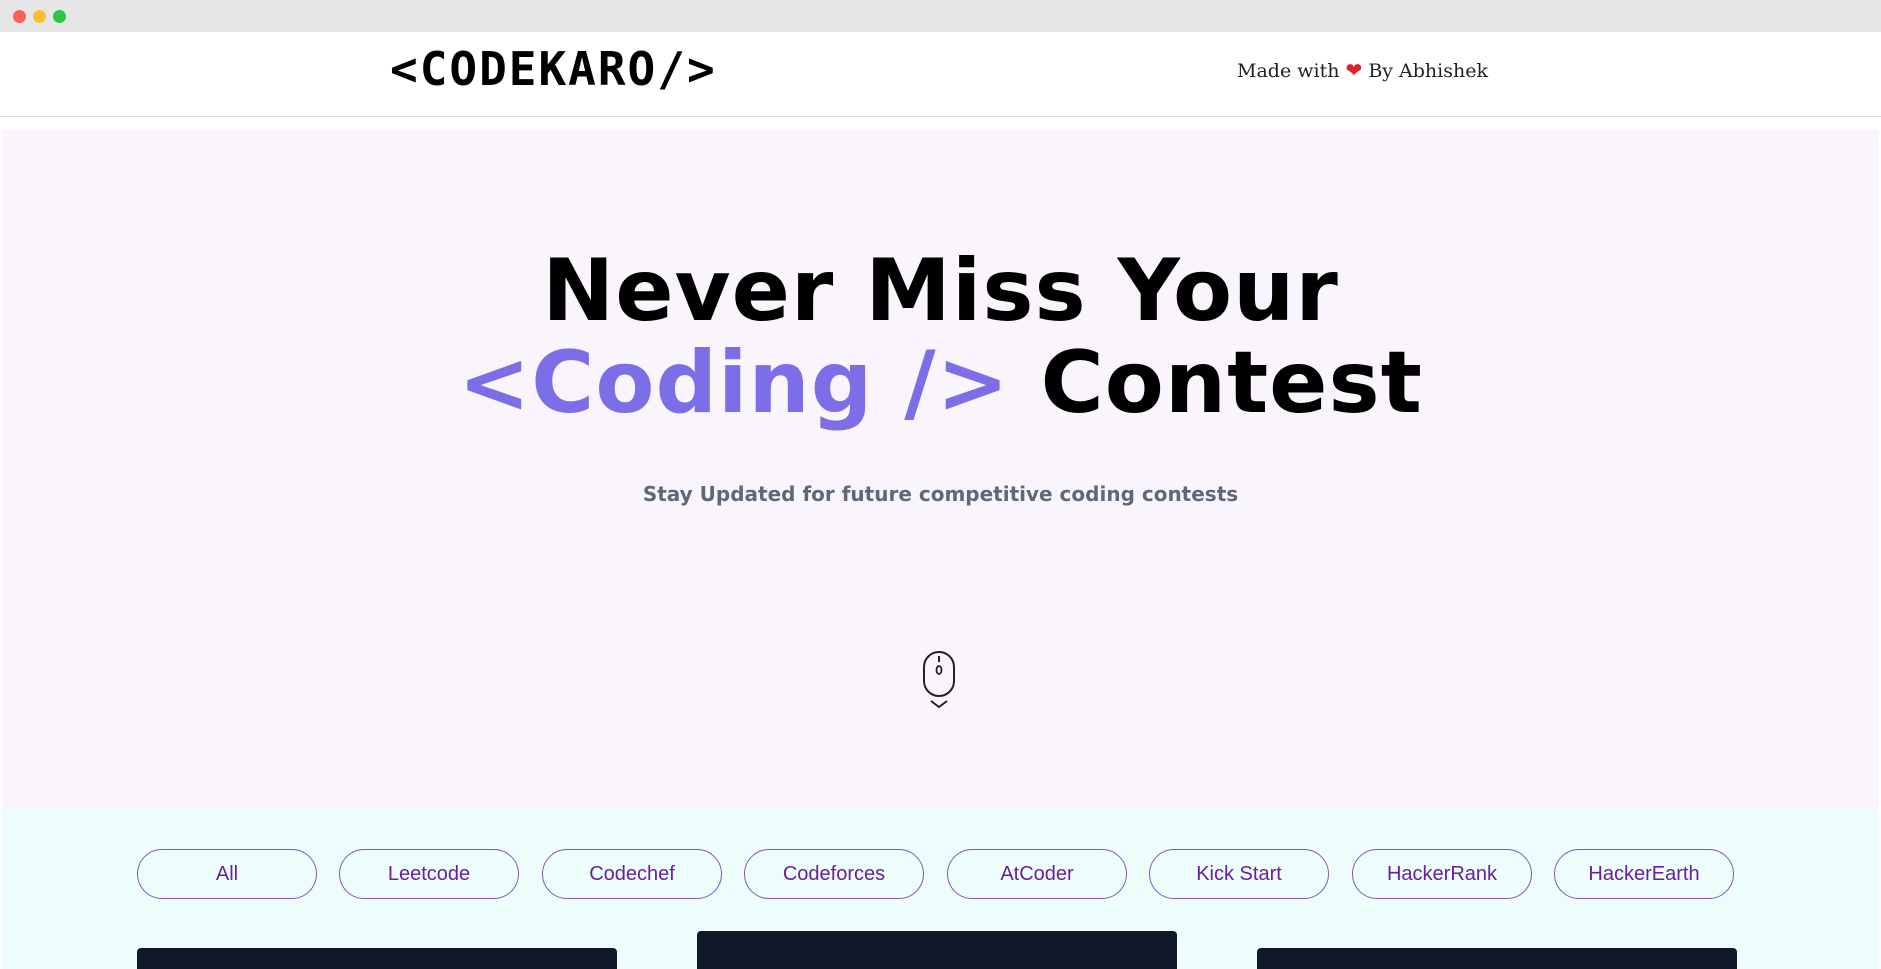  What do you see at coordinates (429, 874) in the screenshot?
I see `filter-leetcode-button: Leetcode` at bounding box center [429, 874].